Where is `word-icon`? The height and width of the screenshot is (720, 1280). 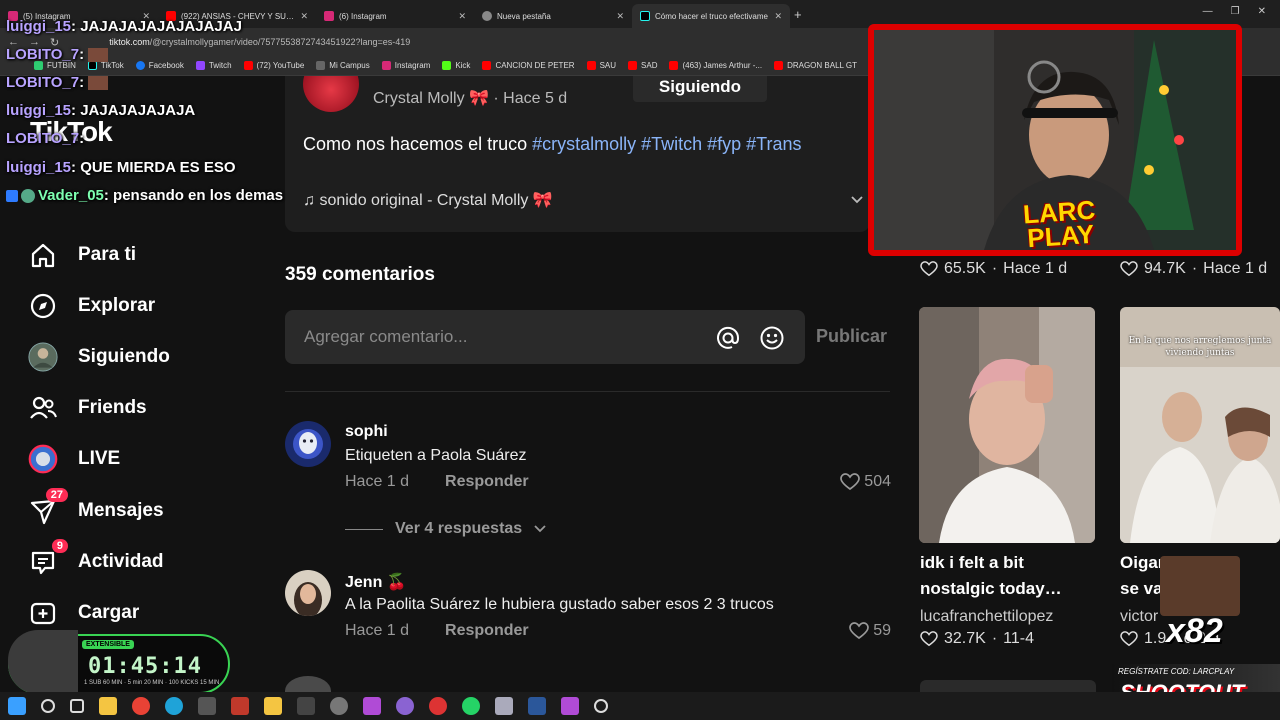
word-icon is located at coordinates (537, 706).